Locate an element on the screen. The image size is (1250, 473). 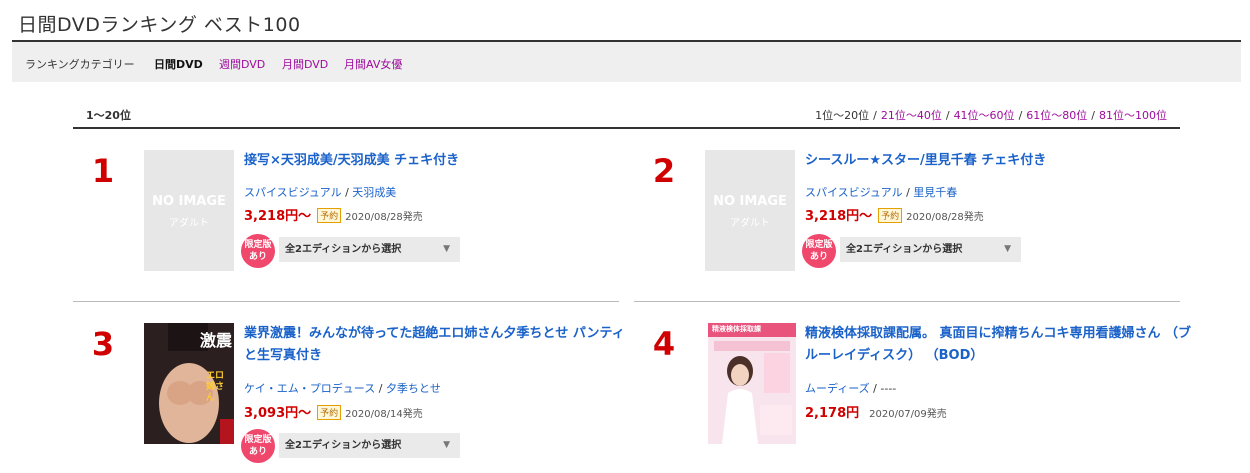
maker-link: ケイ・エム・プロデュース is located at coordinates (309, 388).